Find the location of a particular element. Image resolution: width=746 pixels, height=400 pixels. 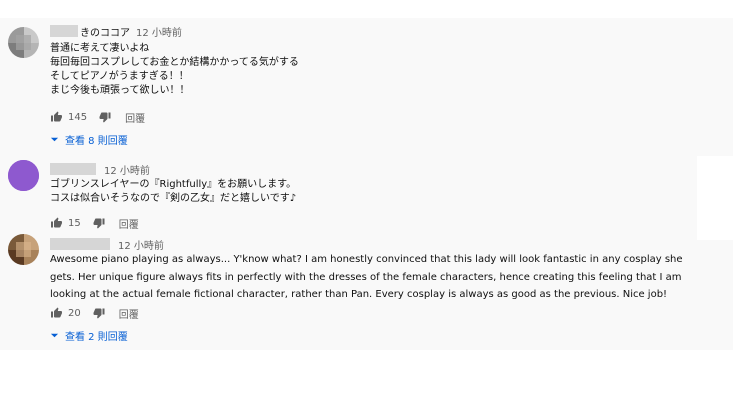

comment-actions: 15 回覆 is located at coordinates (94, 223).